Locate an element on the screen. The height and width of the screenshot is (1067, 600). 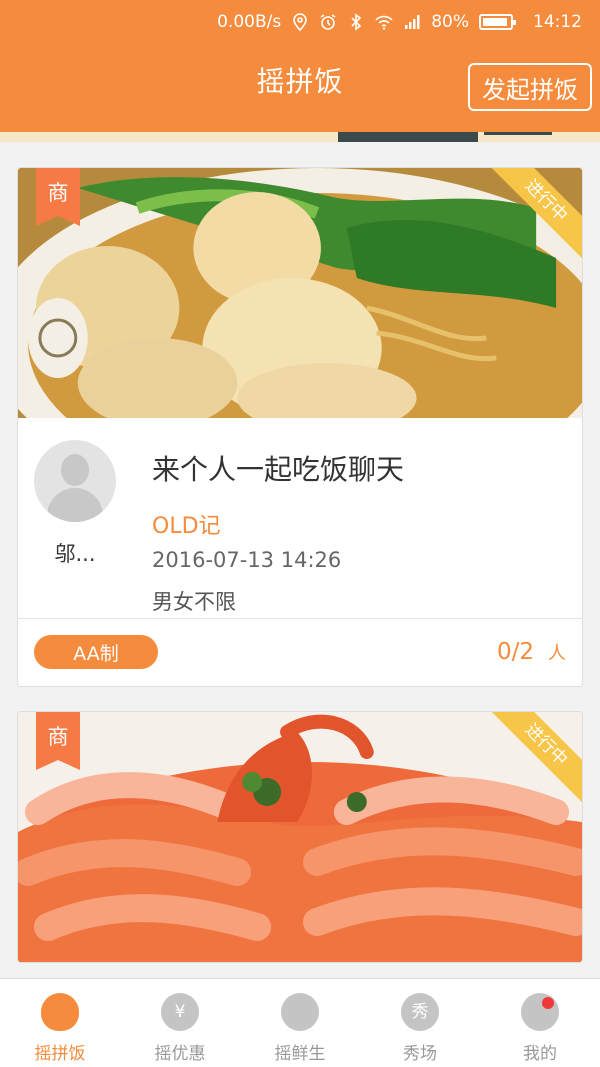
bluetooth-icon is located at coordinates (356, 22).